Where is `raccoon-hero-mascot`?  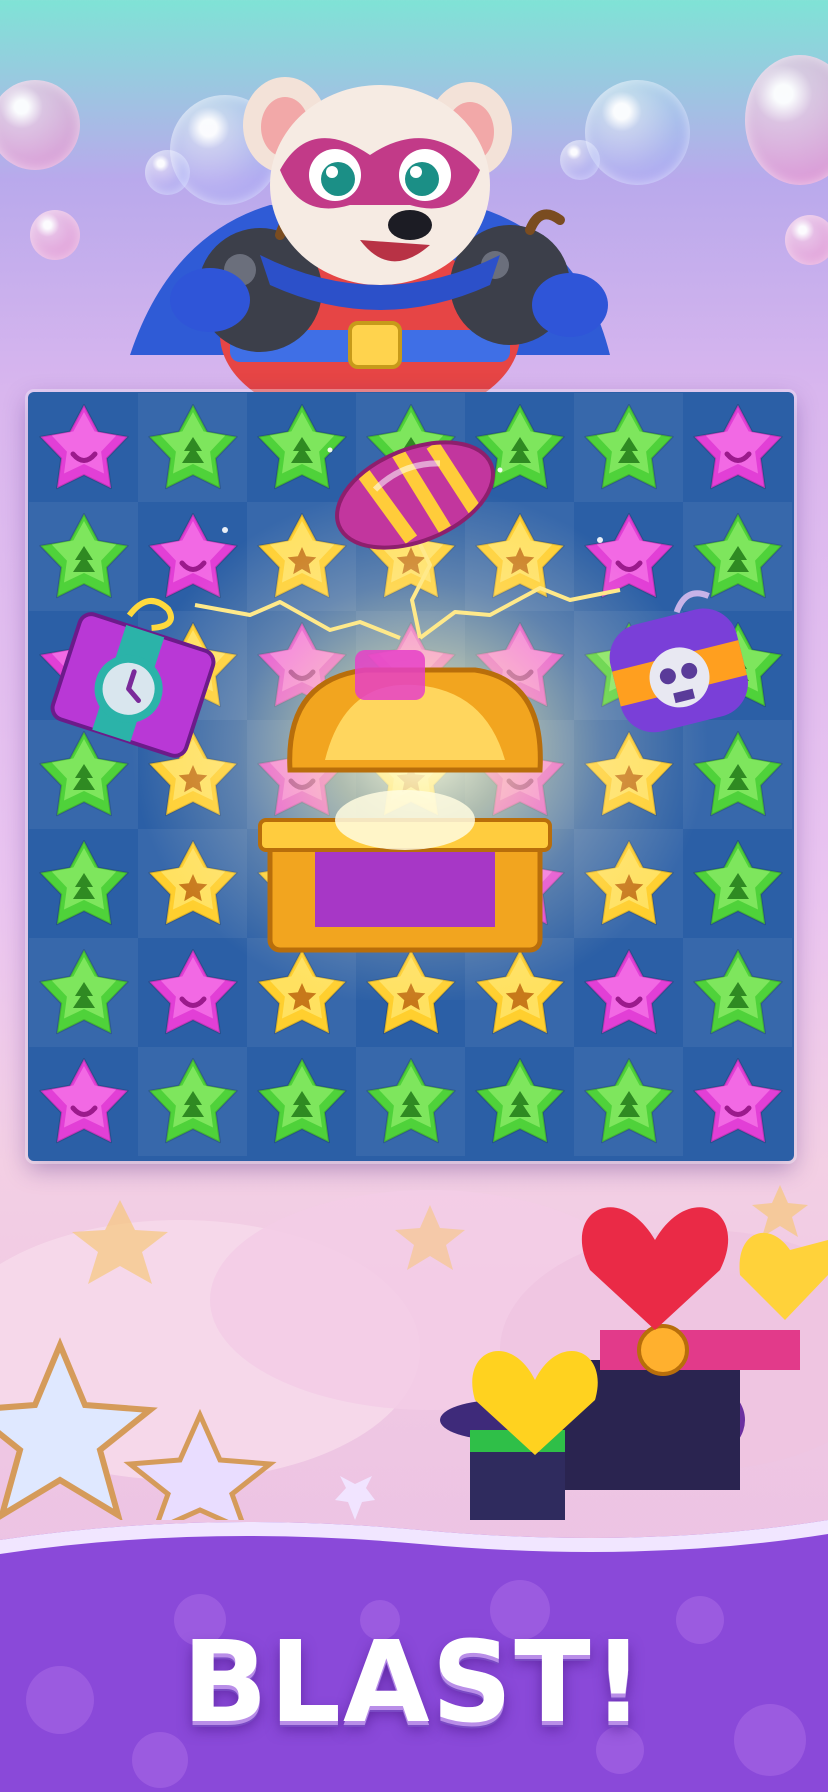 raccoon-hero-mascot is located at coordinates (370, 236).